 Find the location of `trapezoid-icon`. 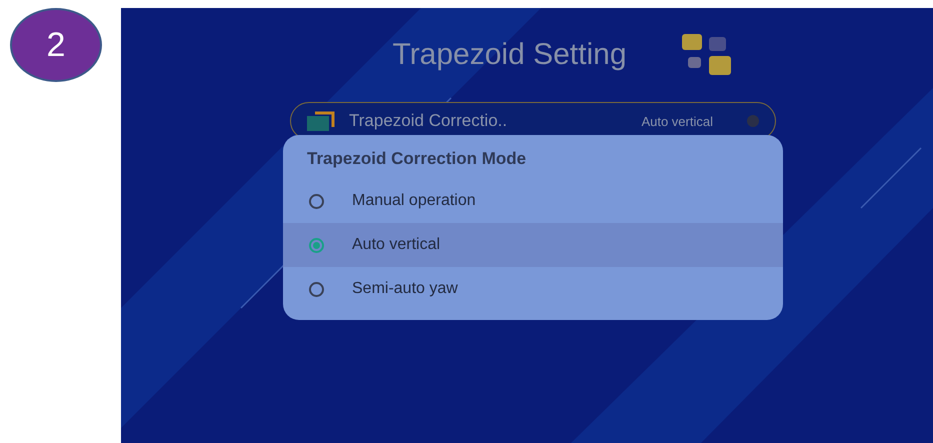

trapezoid-icon is located at coordinates (321, 121).